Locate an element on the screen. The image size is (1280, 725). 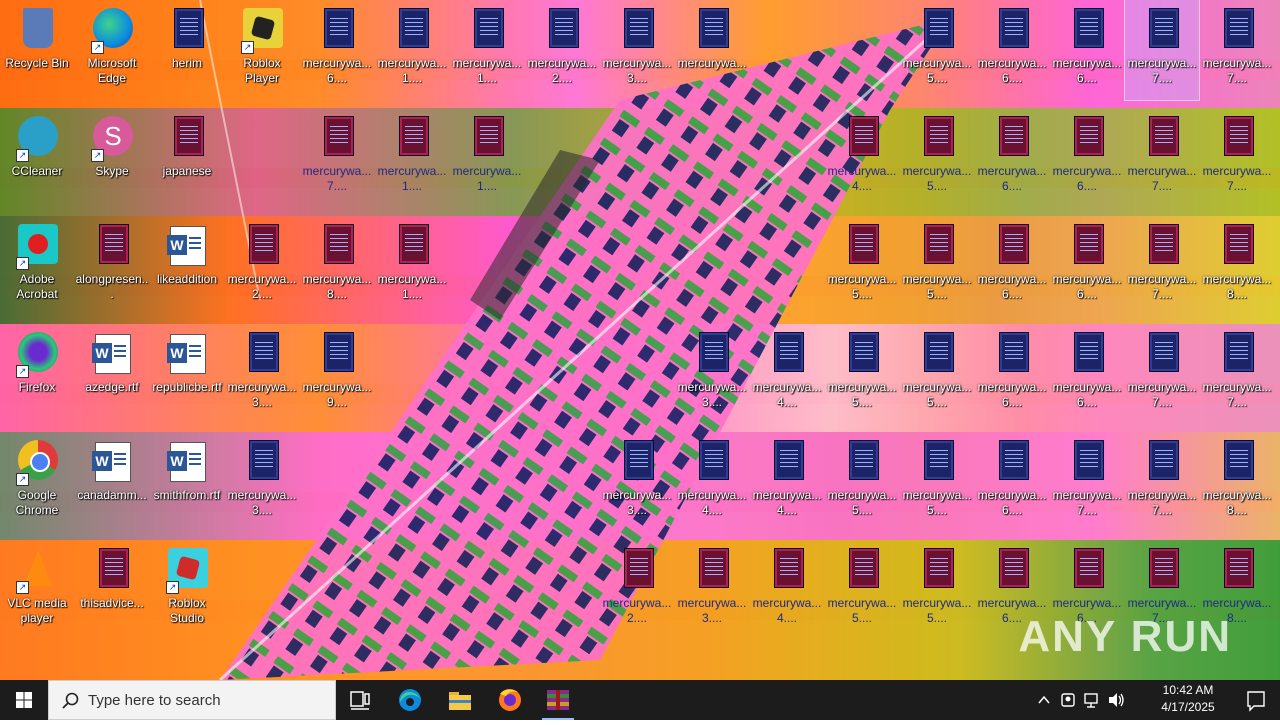
volume-icon is located at coordinates (1116, 700).